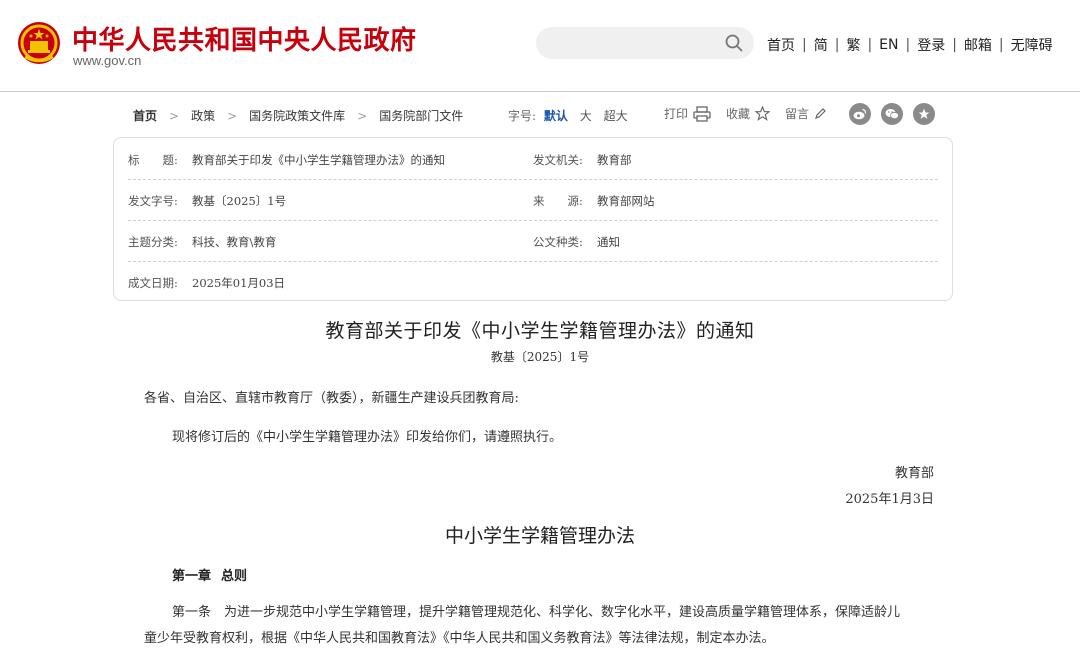 The width and height of the screenshot is (1080, 655). Describe the element at coordinates (797, 114) in the screenshot. I see `comment-label: 留言` at that location.